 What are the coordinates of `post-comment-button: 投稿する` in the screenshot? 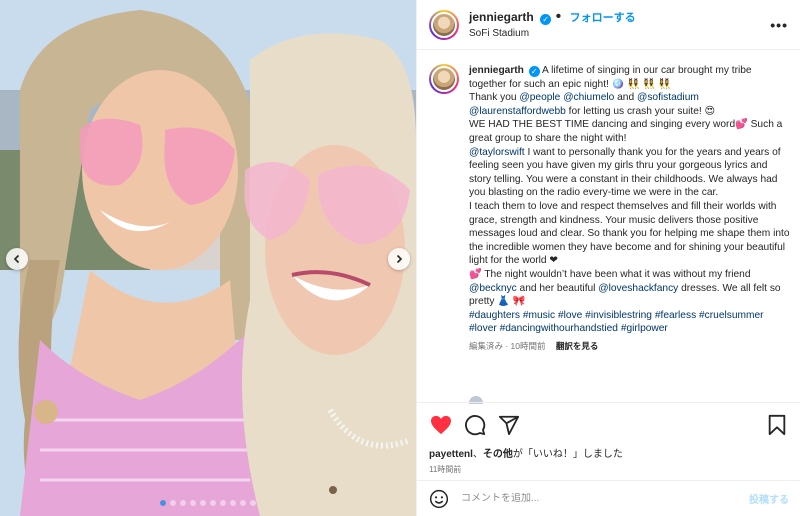 It's located at (769, 498).